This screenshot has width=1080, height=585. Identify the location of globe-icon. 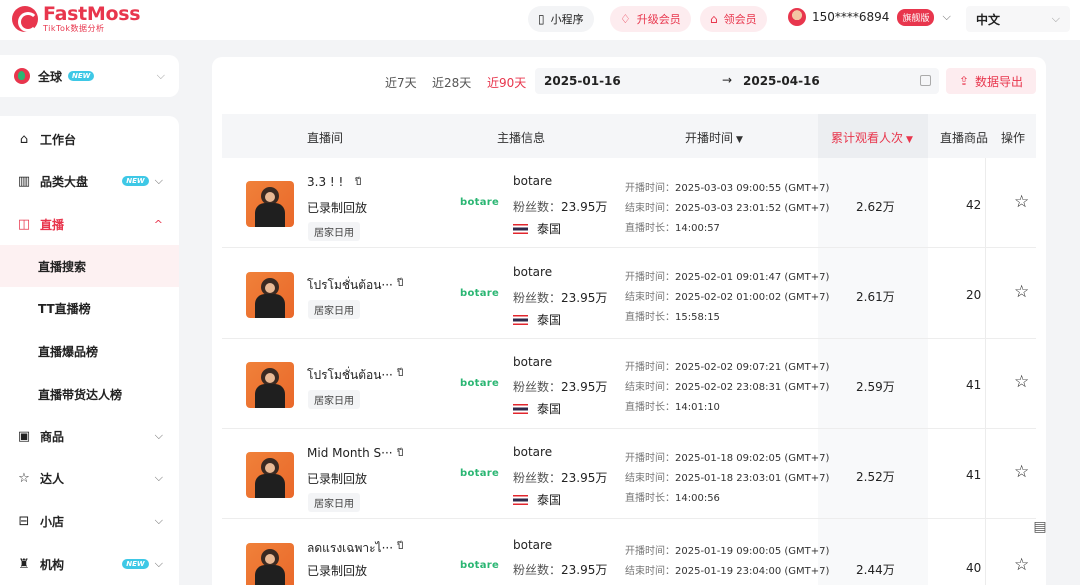
(22, 76).